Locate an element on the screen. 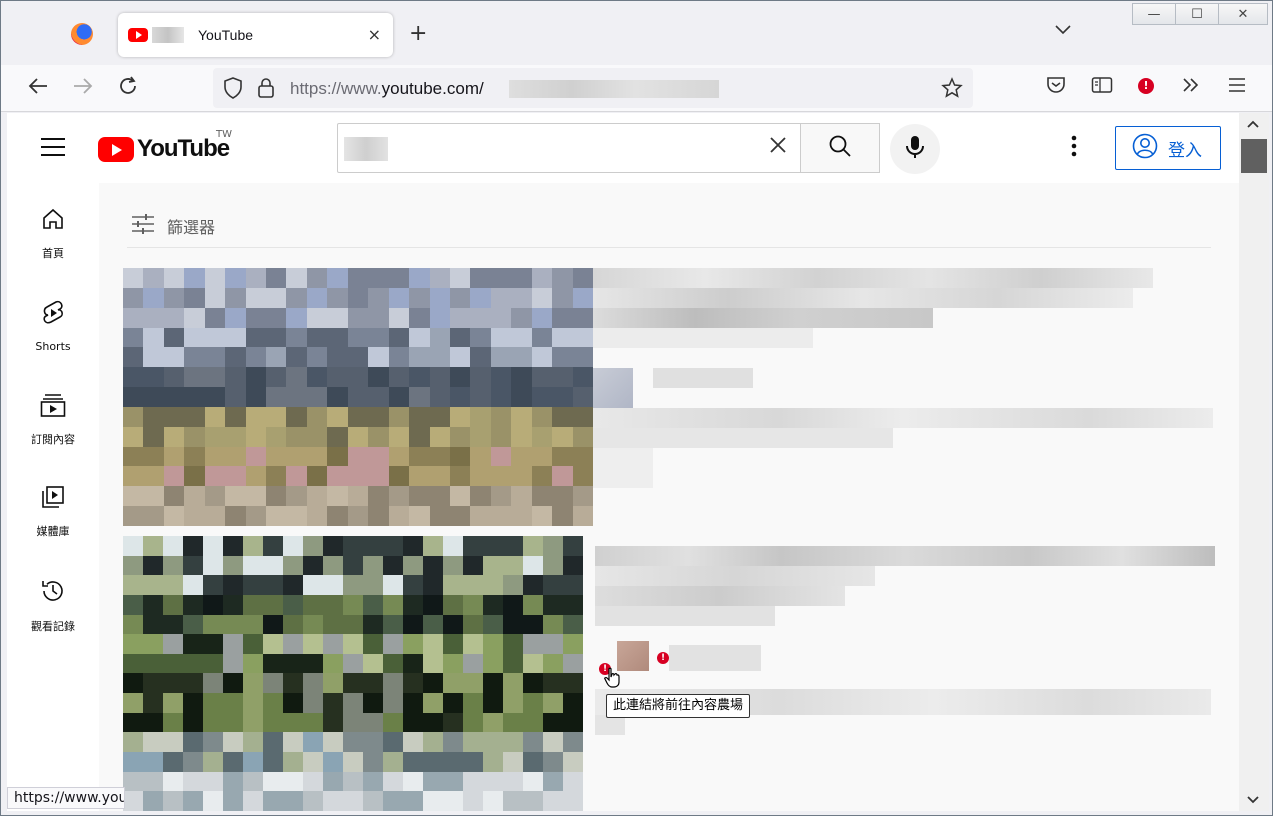  filter-button: 篩選器 is located at coordinates (173, 226).